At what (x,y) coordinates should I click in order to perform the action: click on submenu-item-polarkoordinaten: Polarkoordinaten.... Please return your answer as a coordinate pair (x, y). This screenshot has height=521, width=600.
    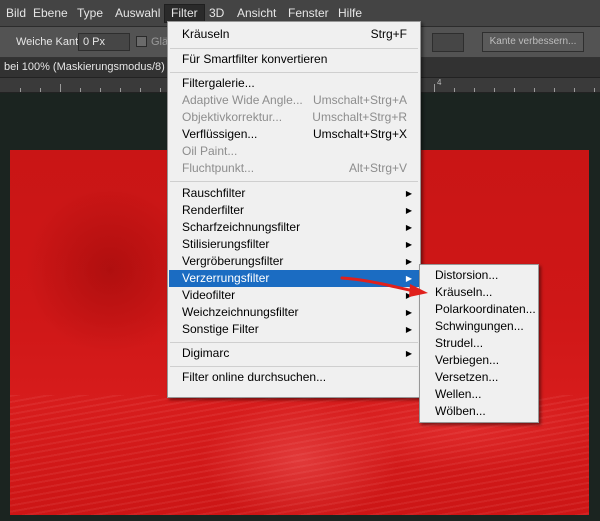
    Looking at the image, I should click on (479, 309).